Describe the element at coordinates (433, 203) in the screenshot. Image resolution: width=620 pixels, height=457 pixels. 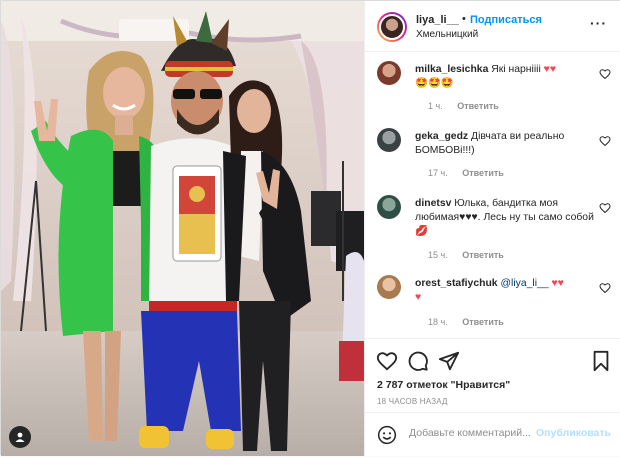
I see `commenter-username: dinetsv` at that location.